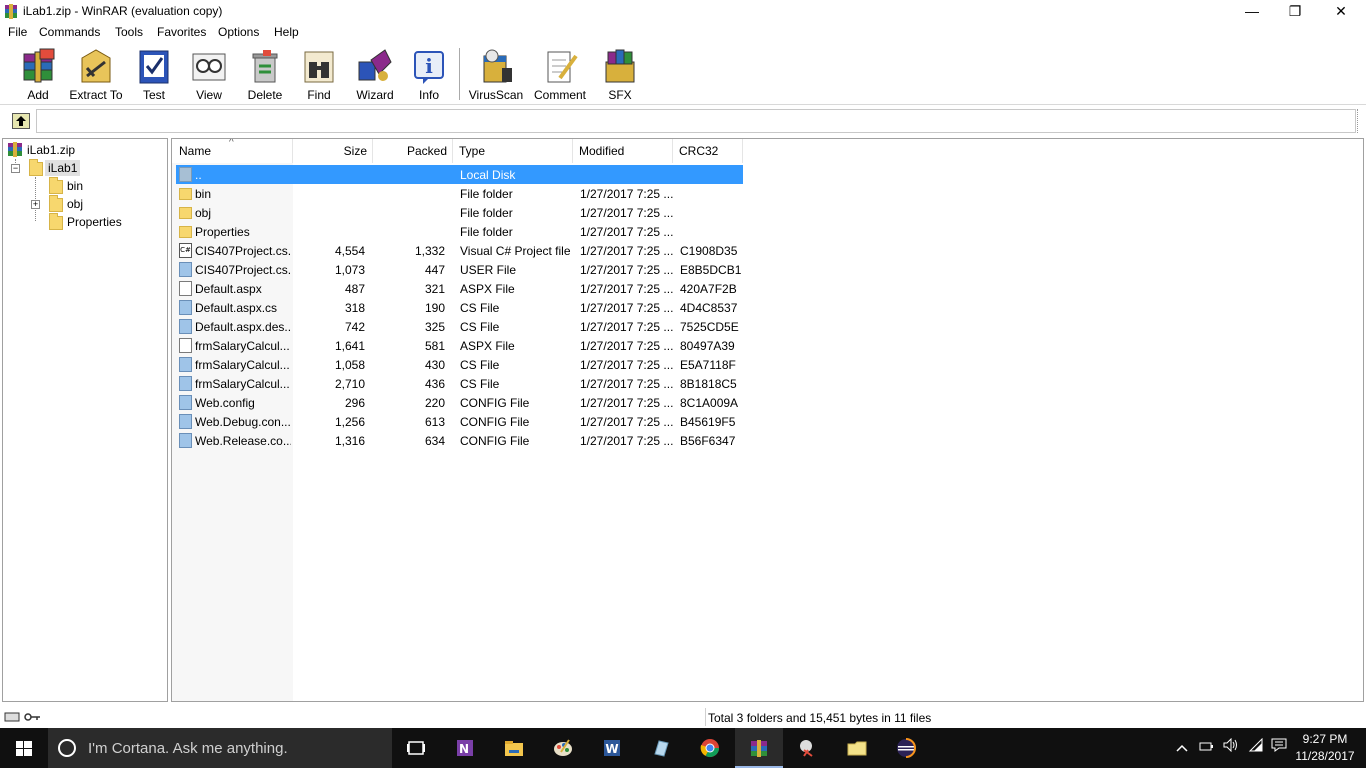  Describe the element at coordinates (69, 32) in the screenshot. I see `menu-commands: Commands` at that location.